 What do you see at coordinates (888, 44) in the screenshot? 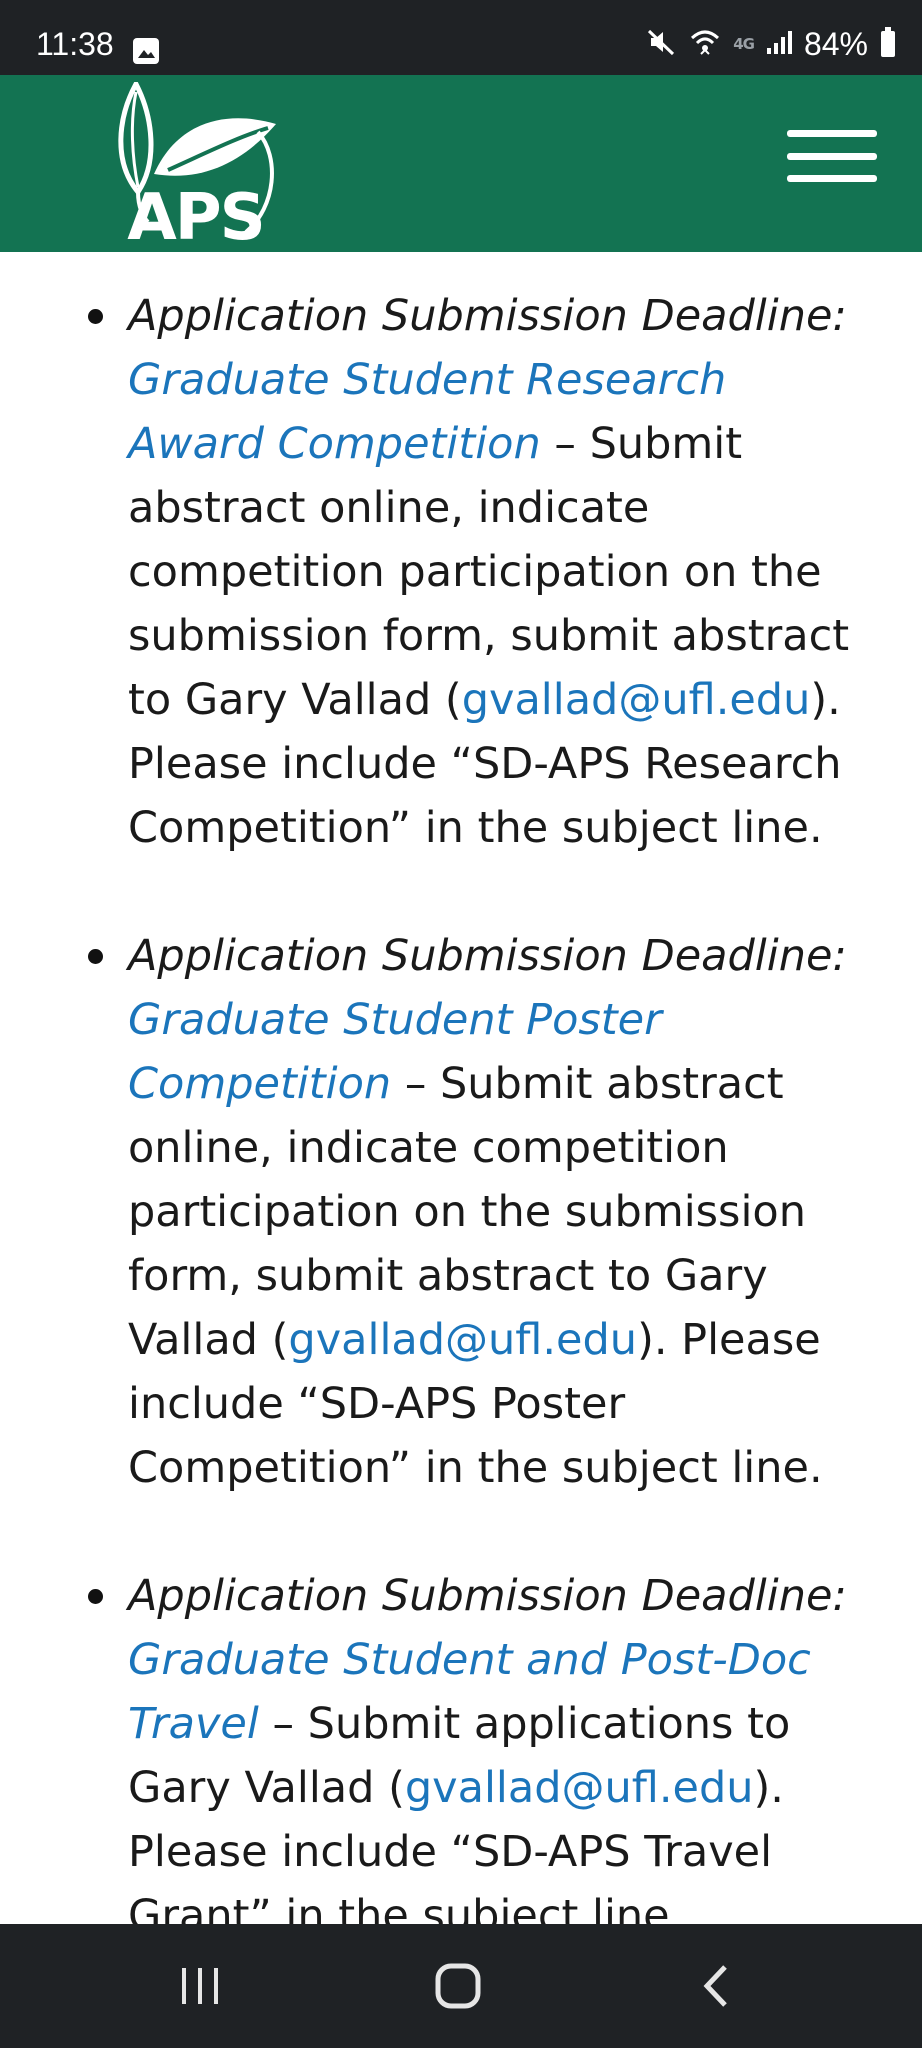
I see `battery-icon` at bounding box center [888, 44].